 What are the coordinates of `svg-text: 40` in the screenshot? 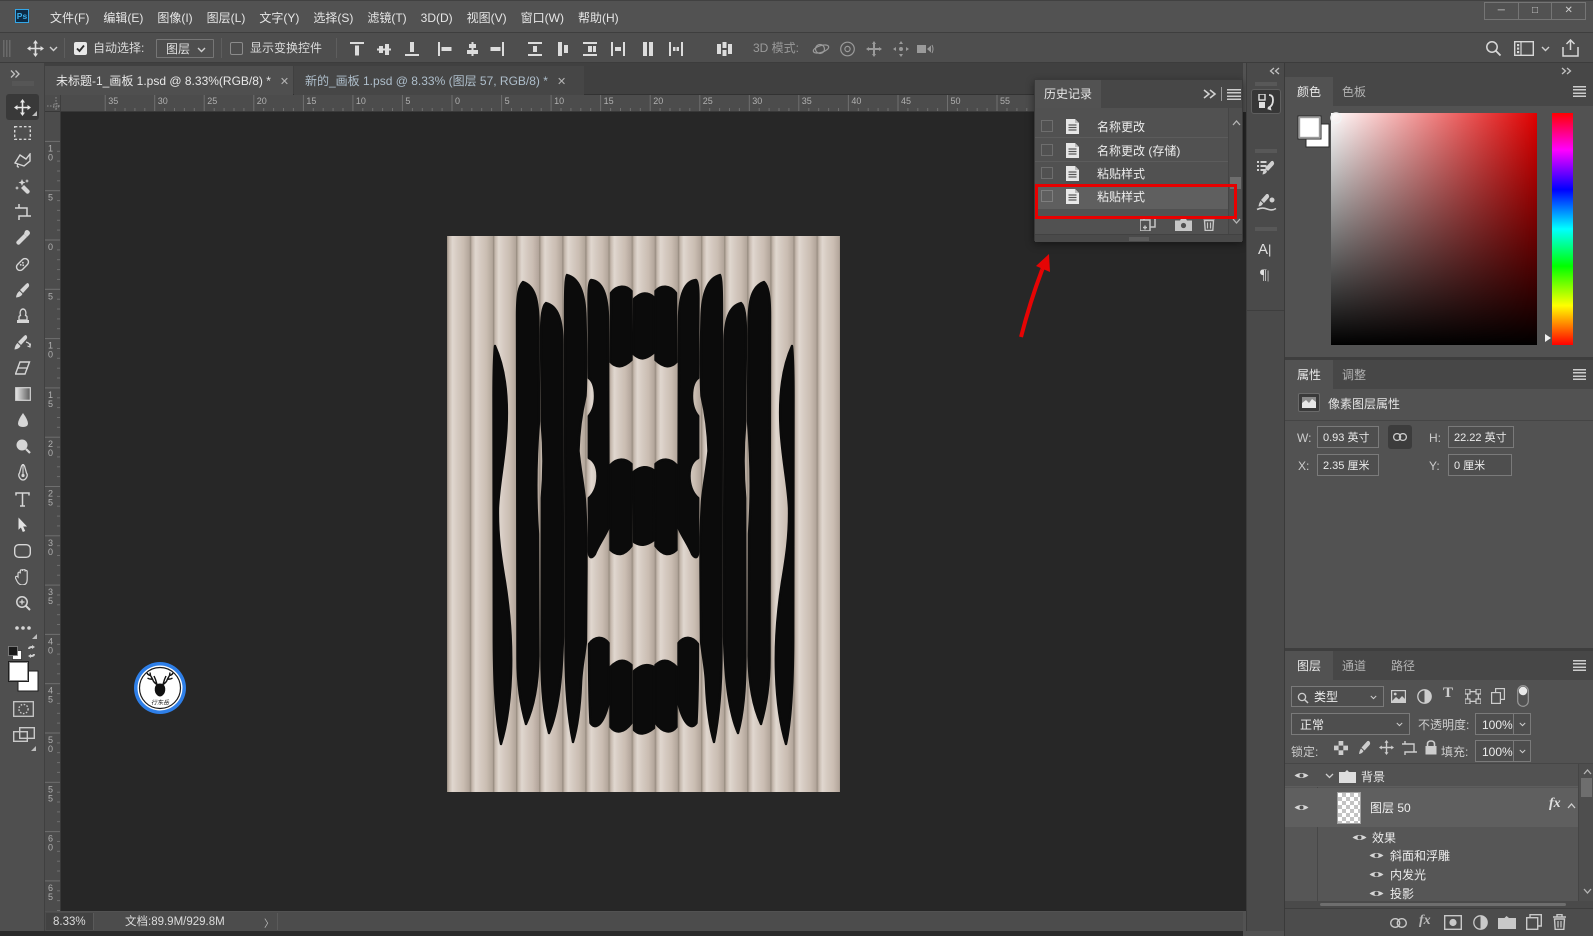 It's located at (856, 101).